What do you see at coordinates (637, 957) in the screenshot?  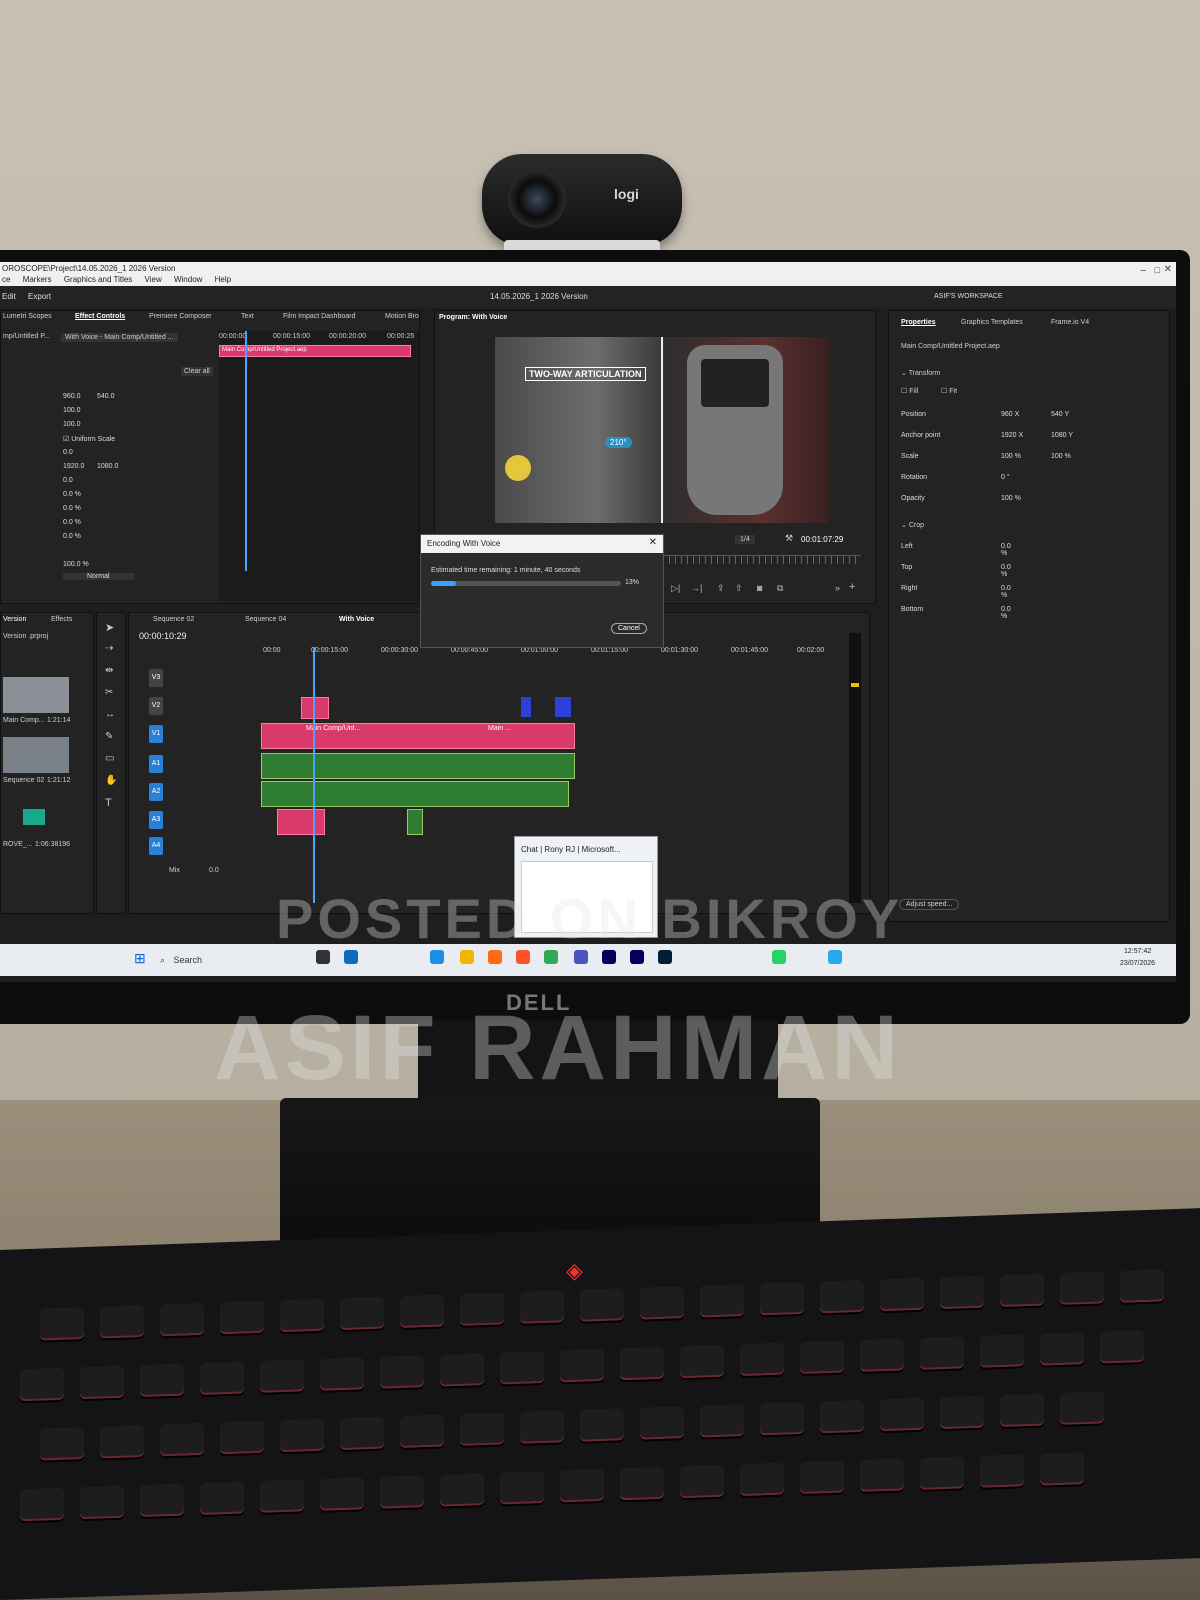 I see `after-effects-icon` at bounding box center [637, 957].